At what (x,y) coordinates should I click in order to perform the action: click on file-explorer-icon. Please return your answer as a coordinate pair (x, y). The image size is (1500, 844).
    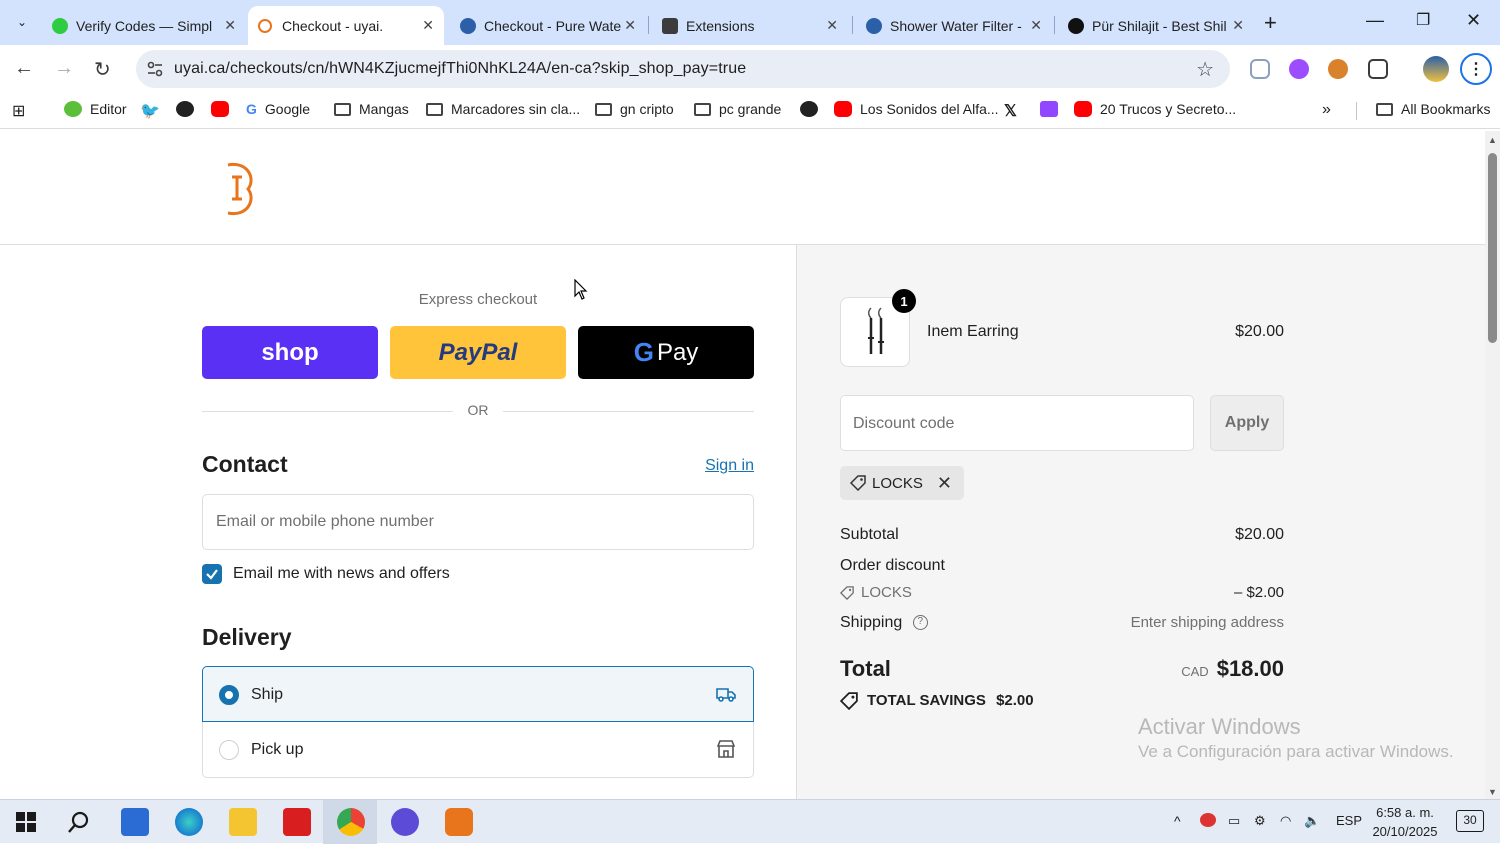
    Looking at the image, I should click on (243, 822).